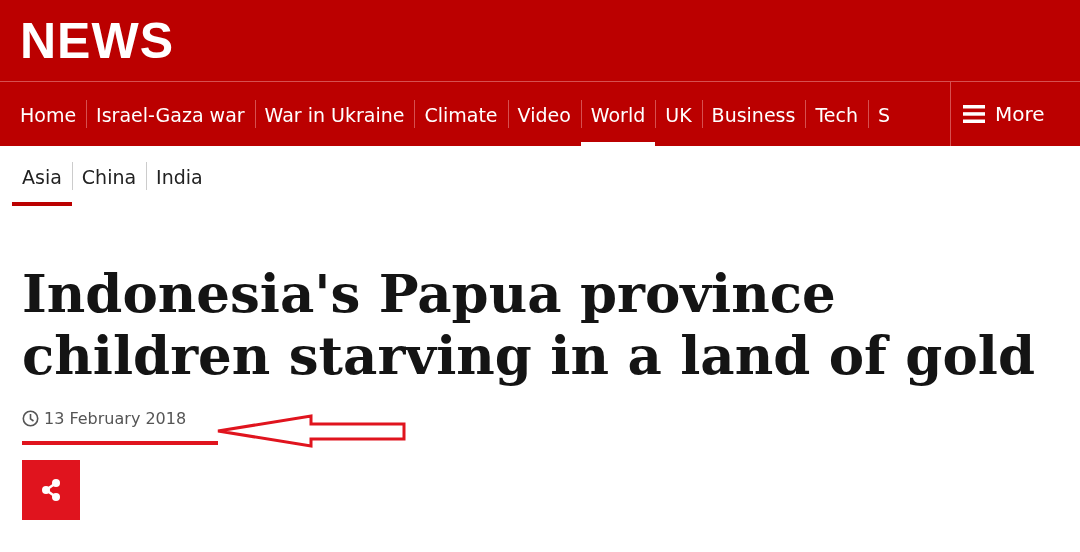 The width and height of the screenshot is (1080, 552). I want to click on nav-link: S, so click(884, 114).